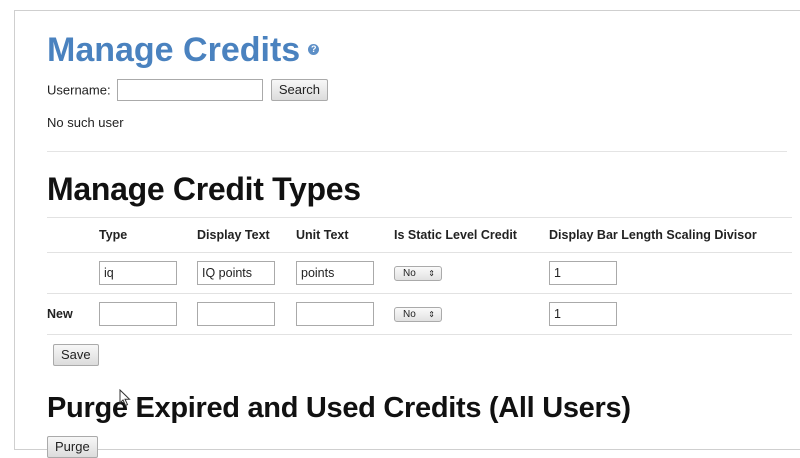  I want to click on is-static-select: No ⇕, so click(418, 273).